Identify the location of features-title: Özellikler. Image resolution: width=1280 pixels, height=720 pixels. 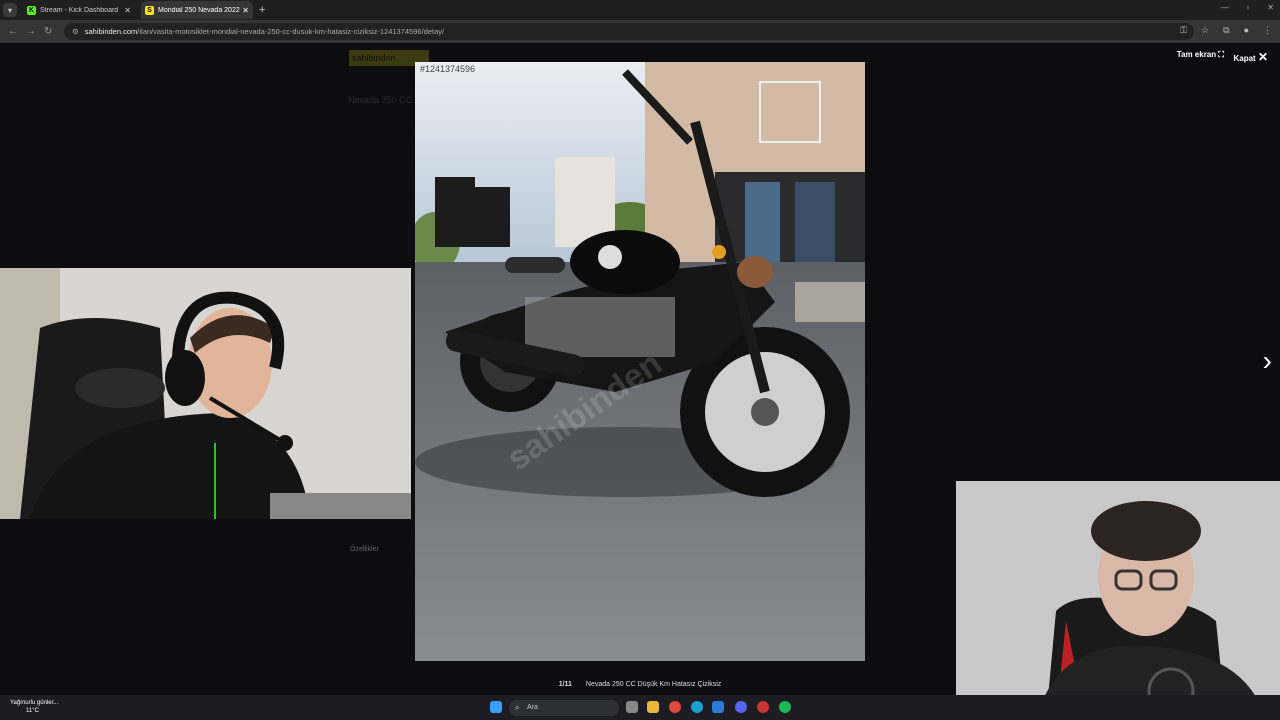
(364, 549).